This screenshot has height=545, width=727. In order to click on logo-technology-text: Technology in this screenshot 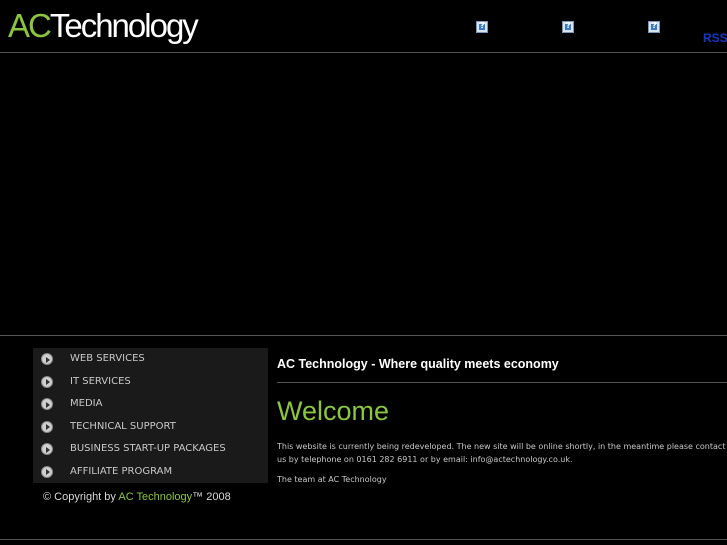, I will do `click(124, 25)`.